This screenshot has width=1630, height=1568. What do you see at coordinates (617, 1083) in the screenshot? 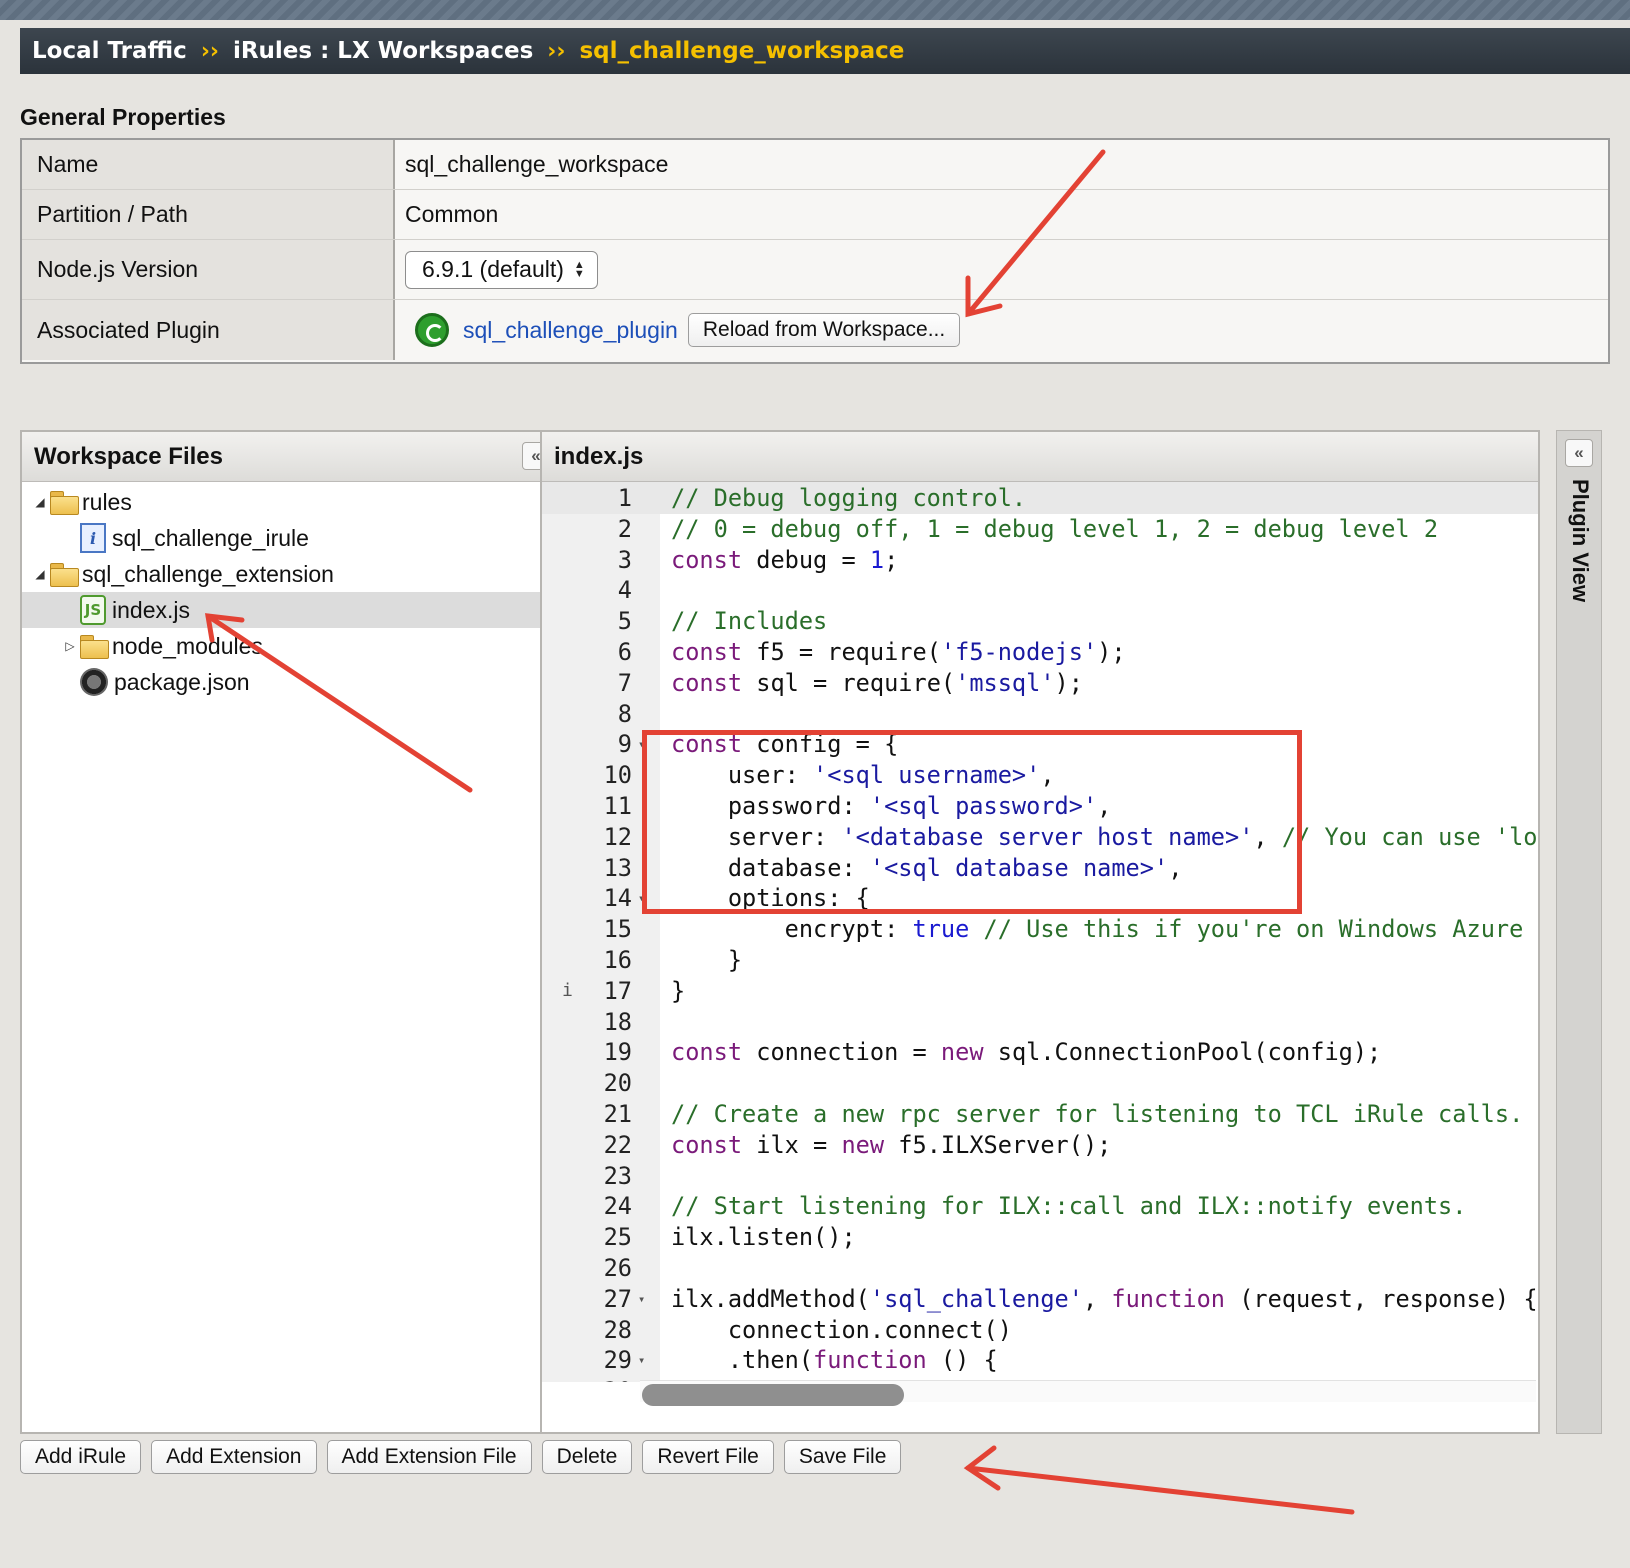
I see `line-number: 20` at bounding box center [617, 1083].